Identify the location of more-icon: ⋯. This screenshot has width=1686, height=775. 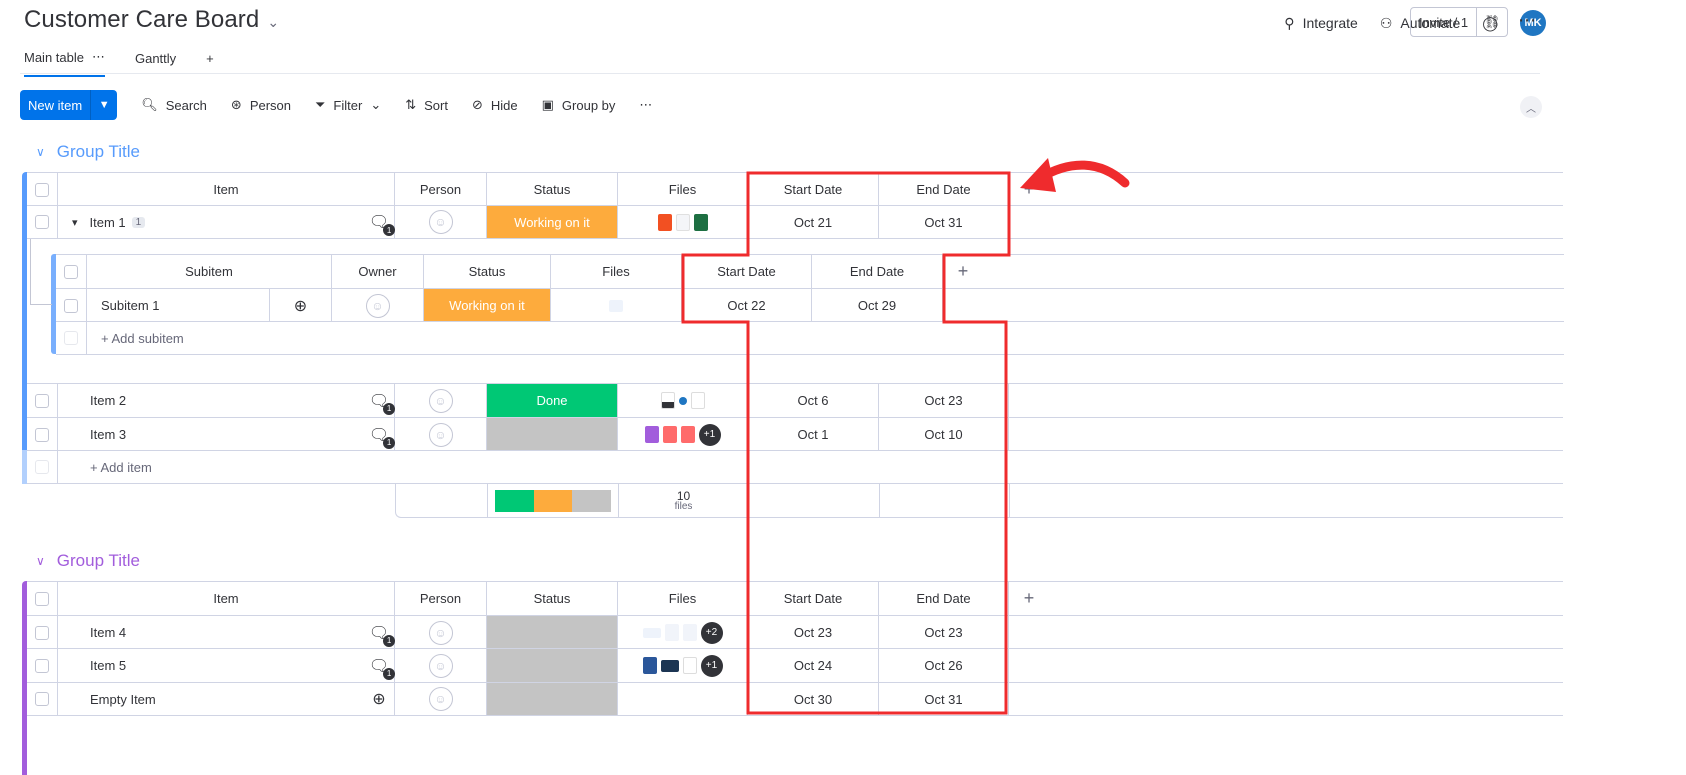
(98, 57).